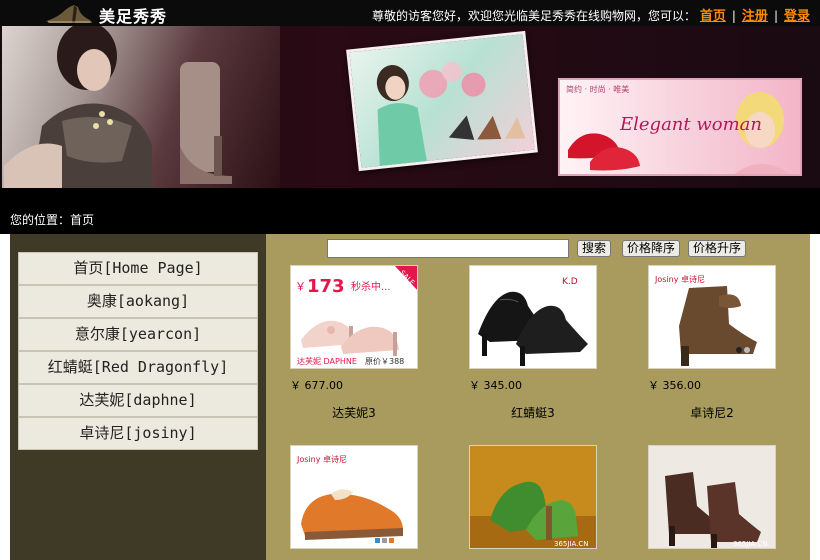  What do you see at coordinates (797, 16) in the screenshot?
I see `nav-login-link: 登录` at bounding box center [797, 16].